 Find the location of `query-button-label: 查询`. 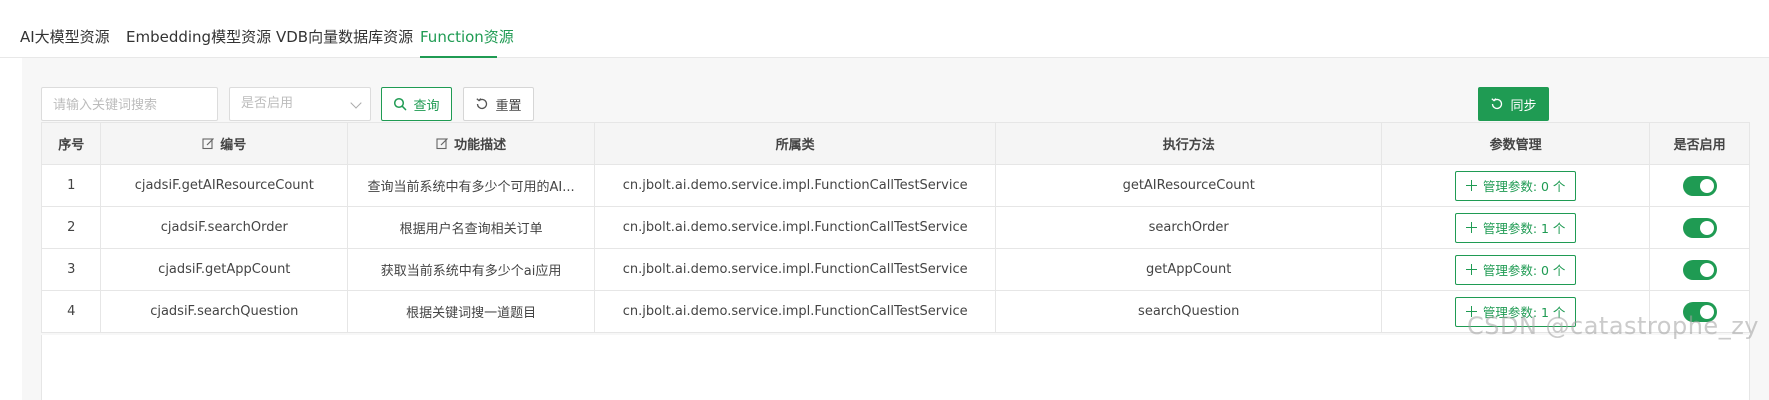

query-button-label: 查询 is located at coordinates (426, 106).